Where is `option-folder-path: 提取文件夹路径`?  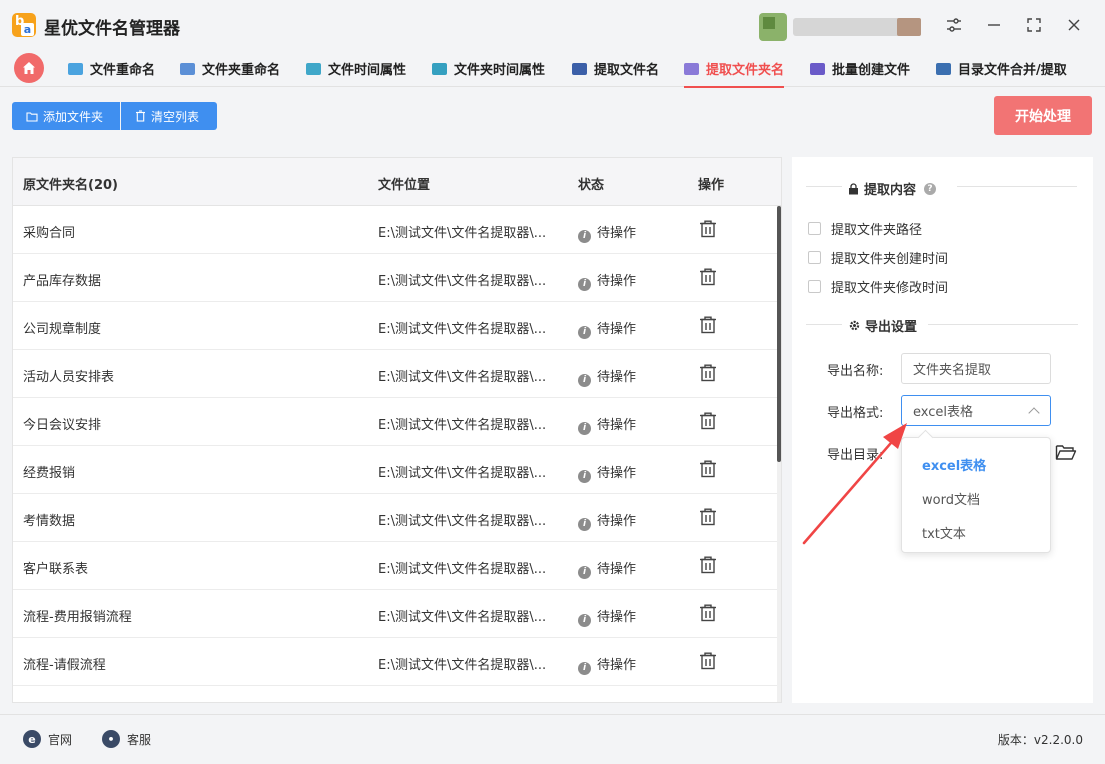 option-folder-path: 提取文件夹路径 is located at coordinates (865, 228).